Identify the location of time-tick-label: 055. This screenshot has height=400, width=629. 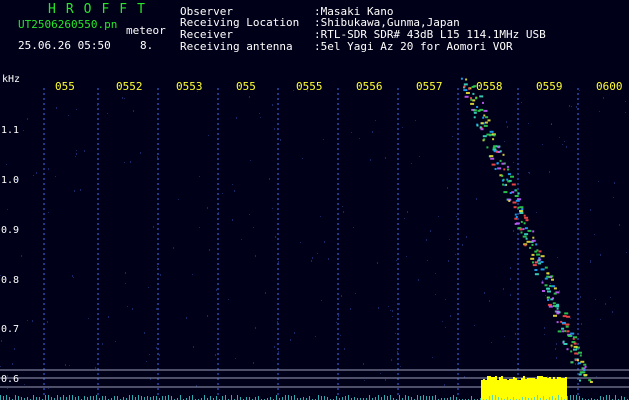
(65, 86).